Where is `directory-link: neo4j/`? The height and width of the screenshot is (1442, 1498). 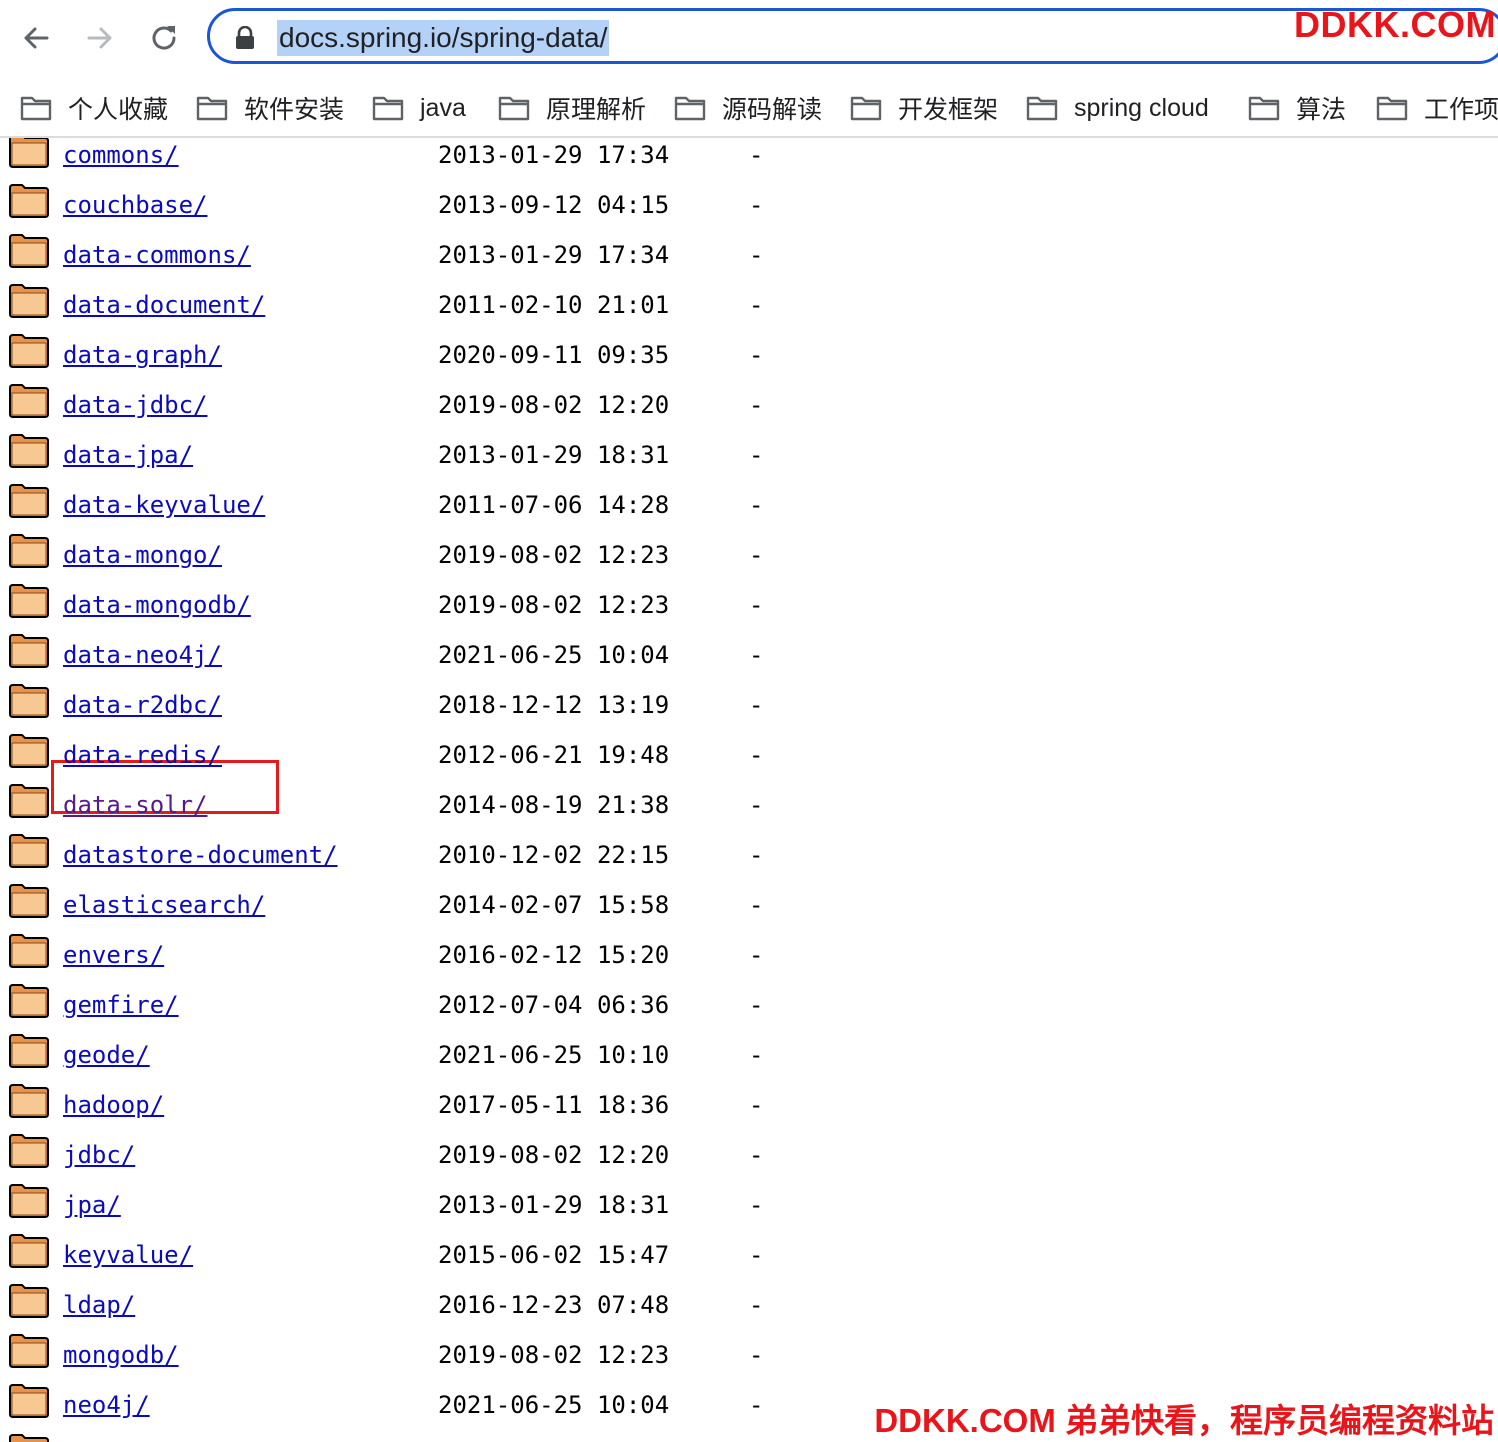 directory-link: neo4j/ is located at coordinates (106, 1405).